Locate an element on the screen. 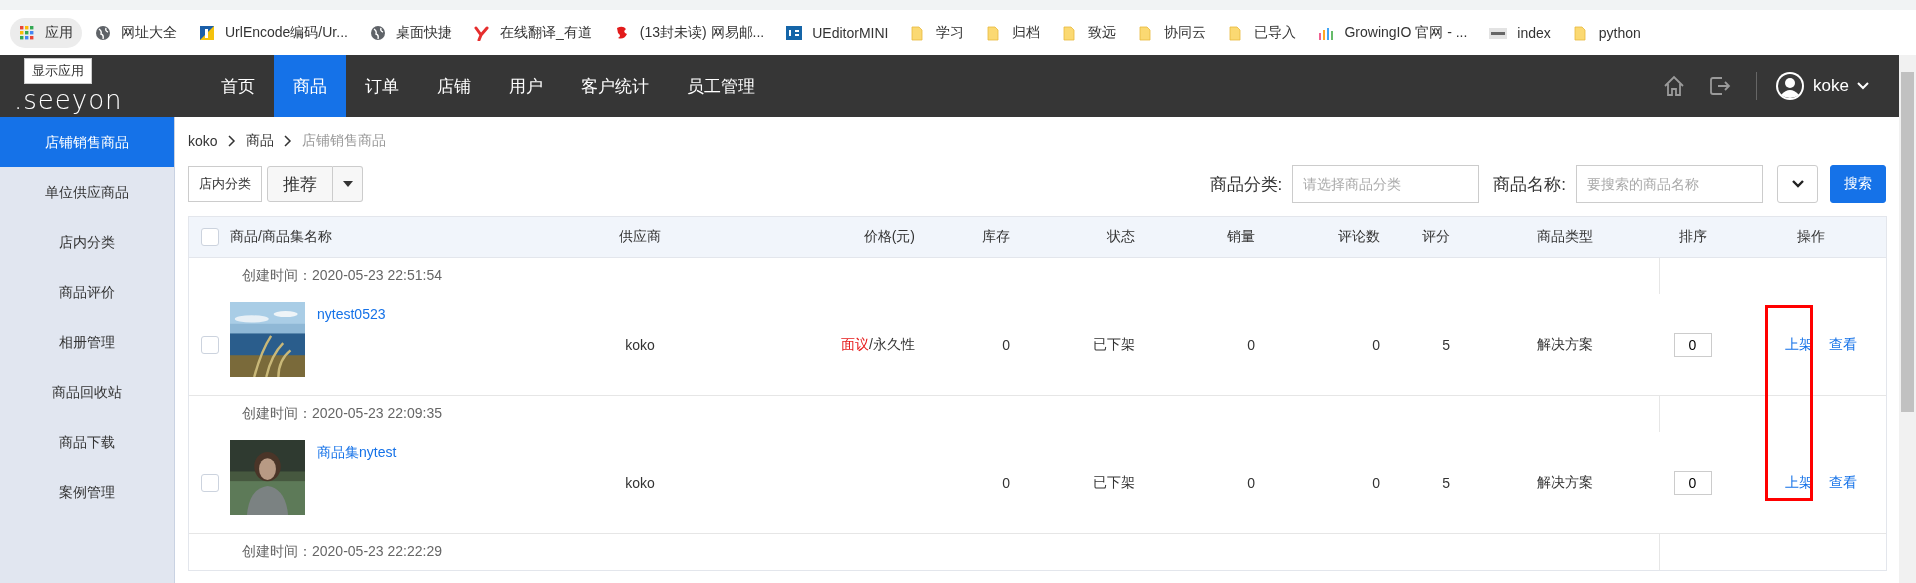  column-header: 供应商 is located at coordinates (640, 237).